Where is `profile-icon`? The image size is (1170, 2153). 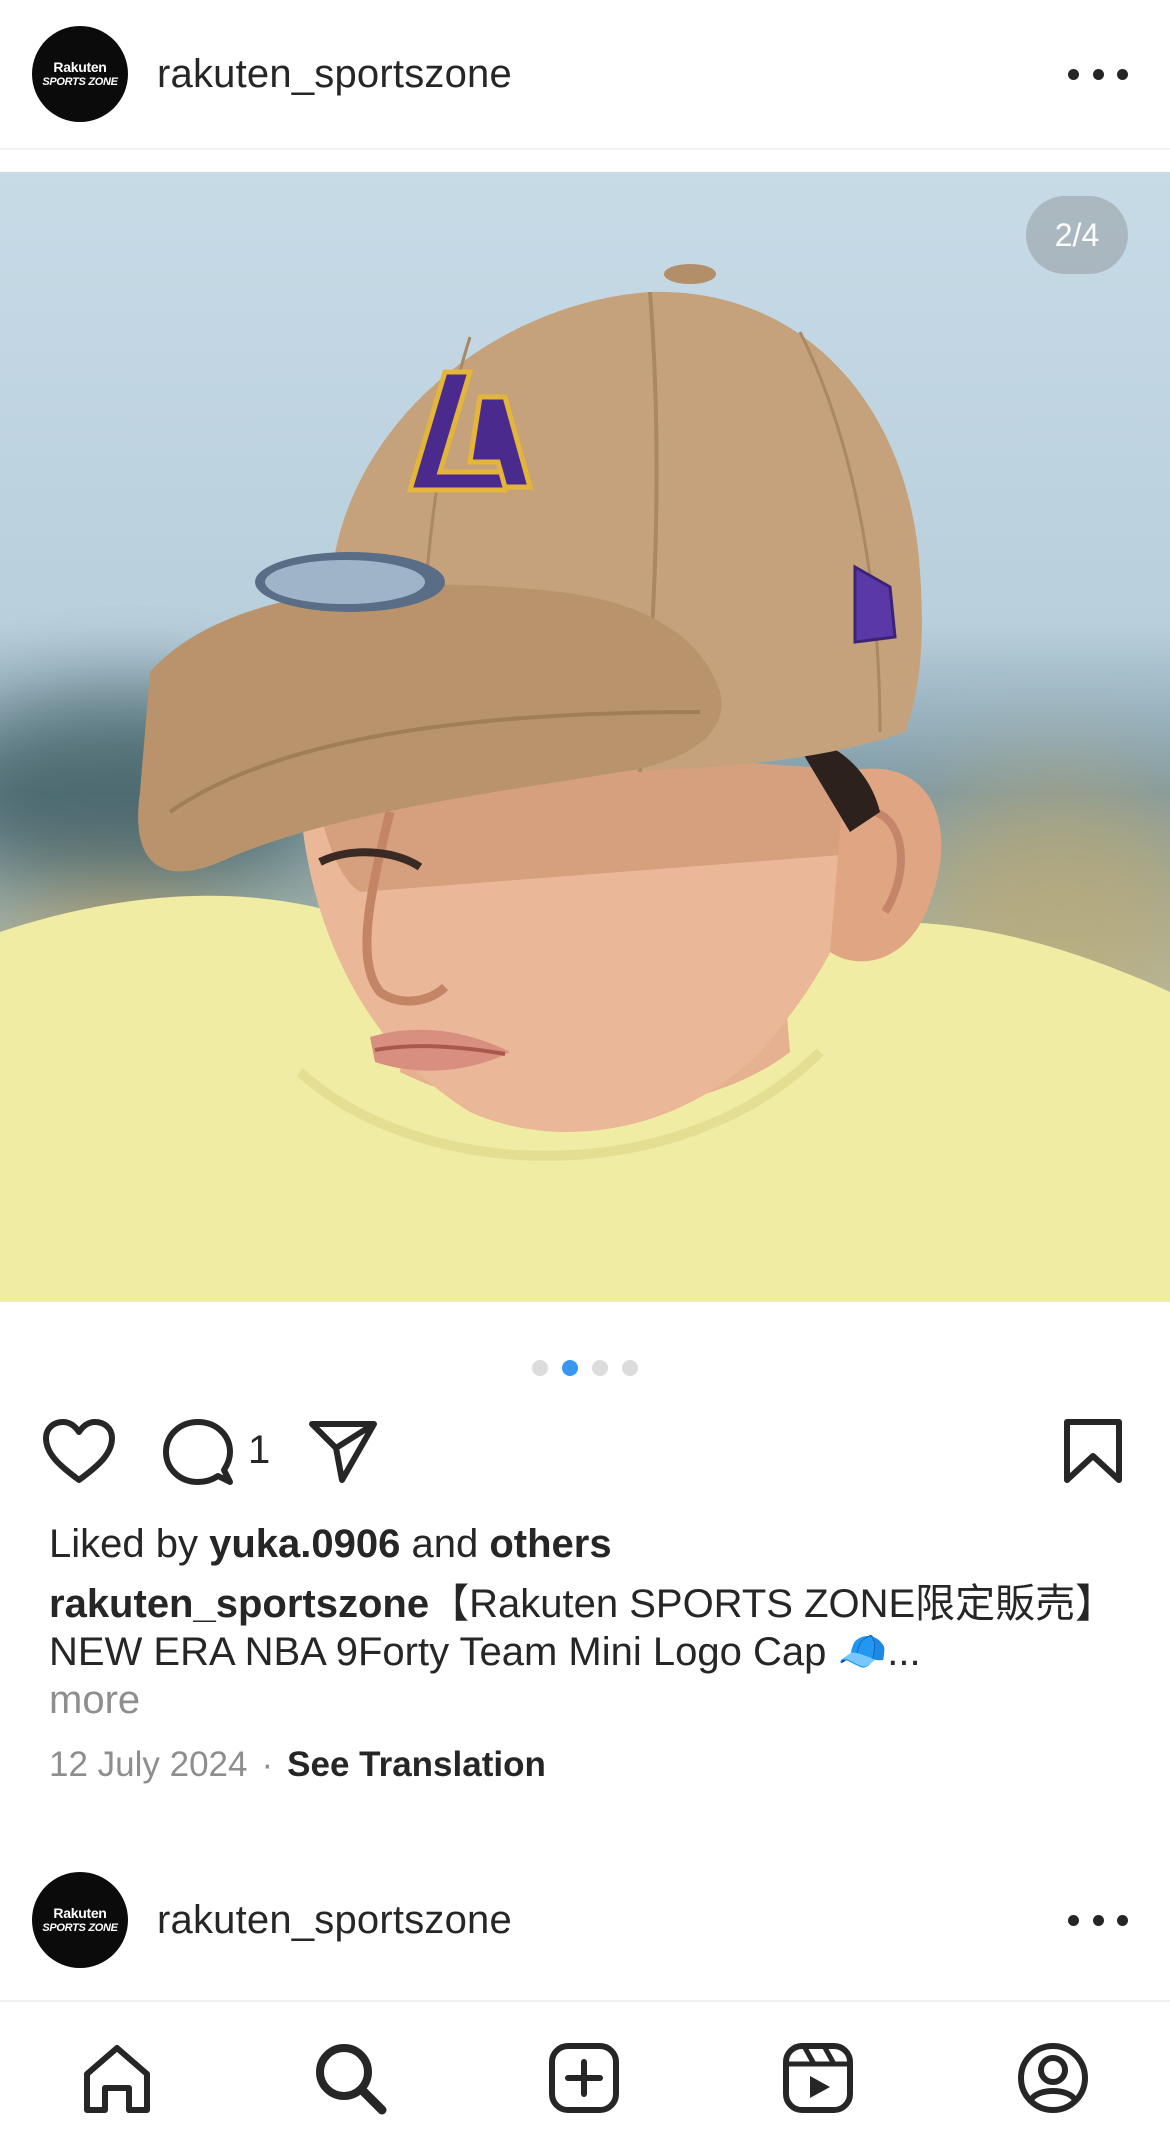
profile-icon is located at coordinates (1053, 2078).